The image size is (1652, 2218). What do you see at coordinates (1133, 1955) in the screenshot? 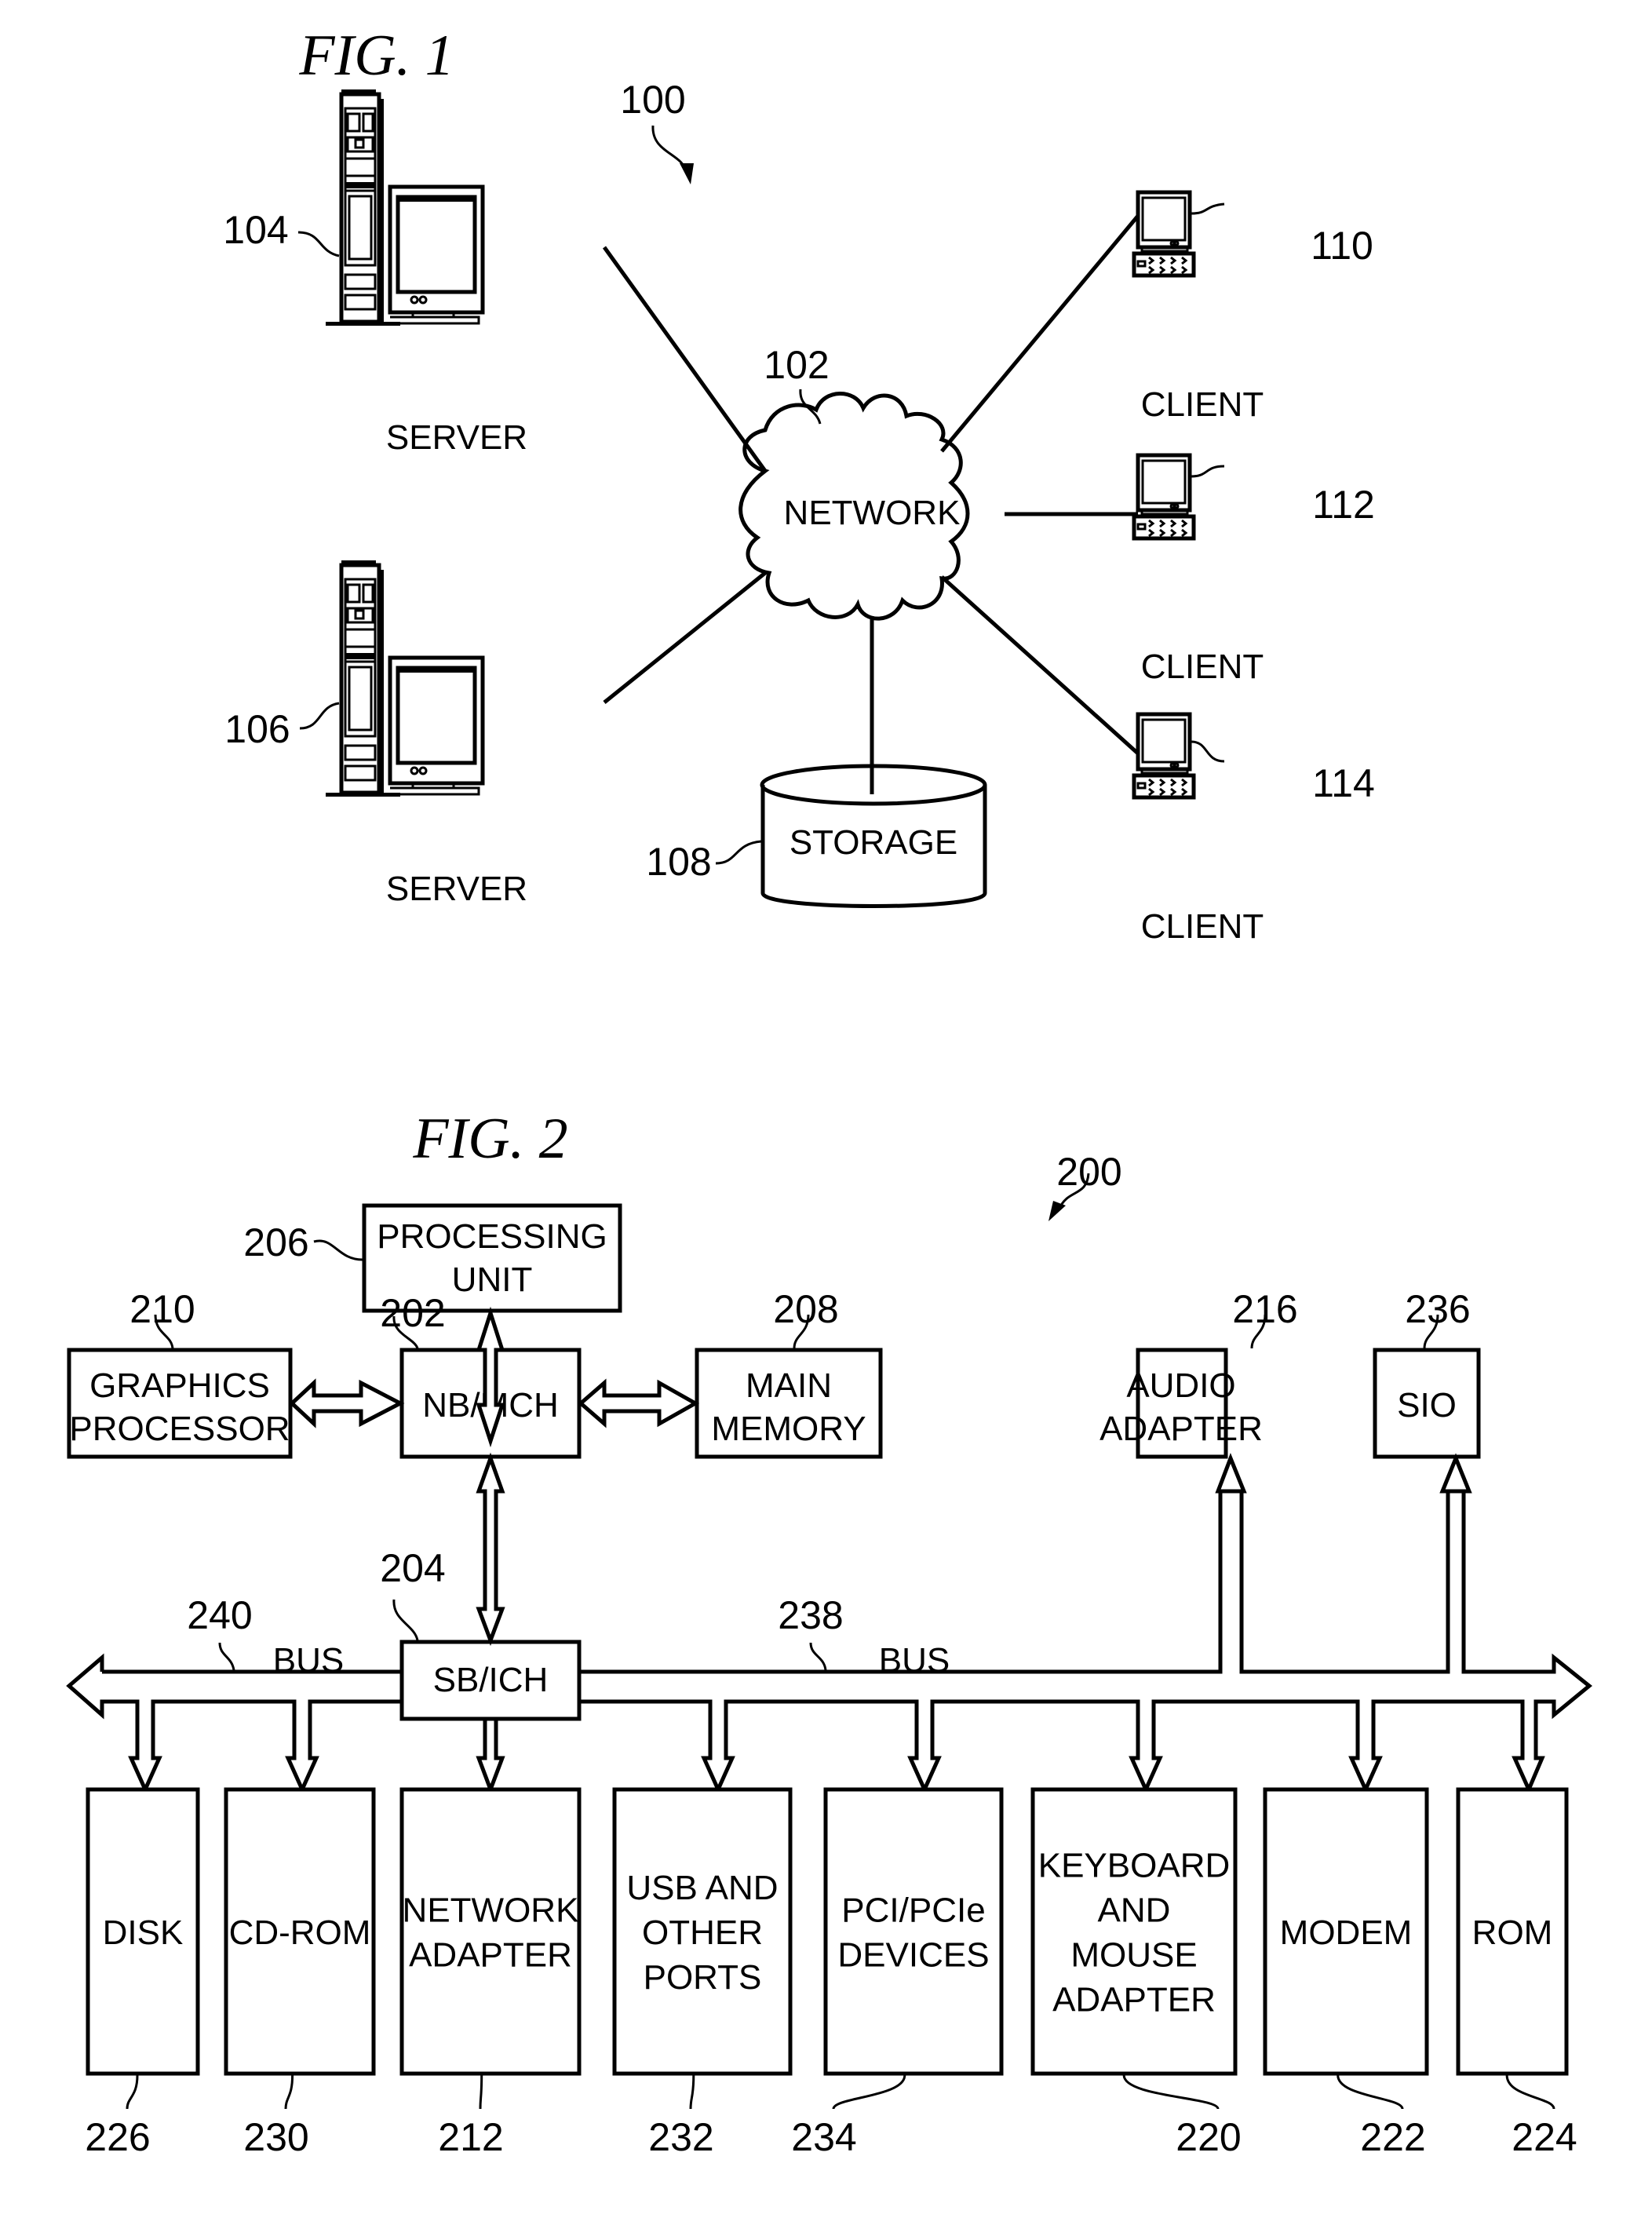
I see `device-label-line: MOUSE` at bounding box center [1133, 1955].